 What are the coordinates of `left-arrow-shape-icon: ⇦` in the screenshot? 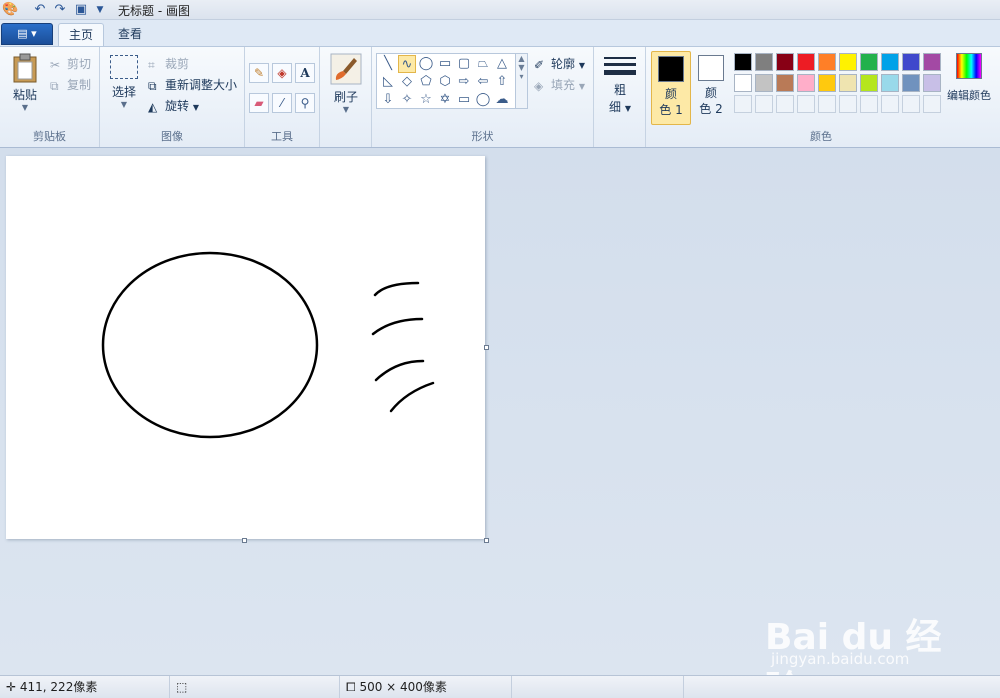 It's located at (483, 82).